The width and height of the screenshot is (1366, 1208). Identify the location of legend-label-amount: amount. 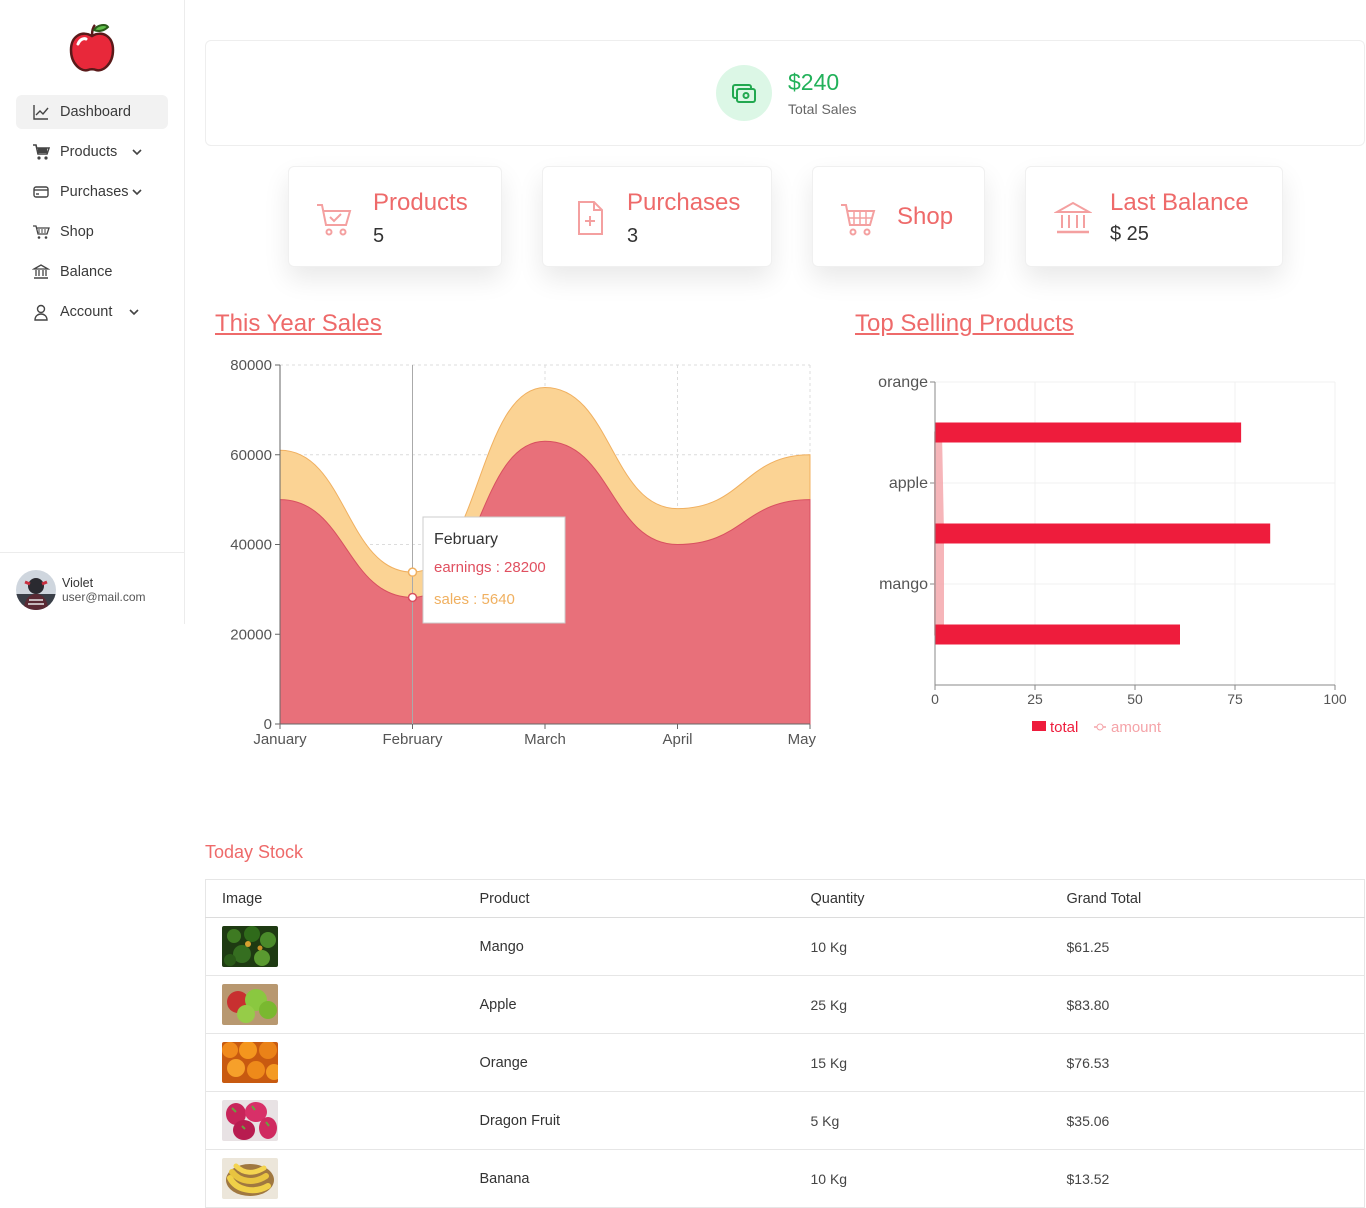
(1136, 727).